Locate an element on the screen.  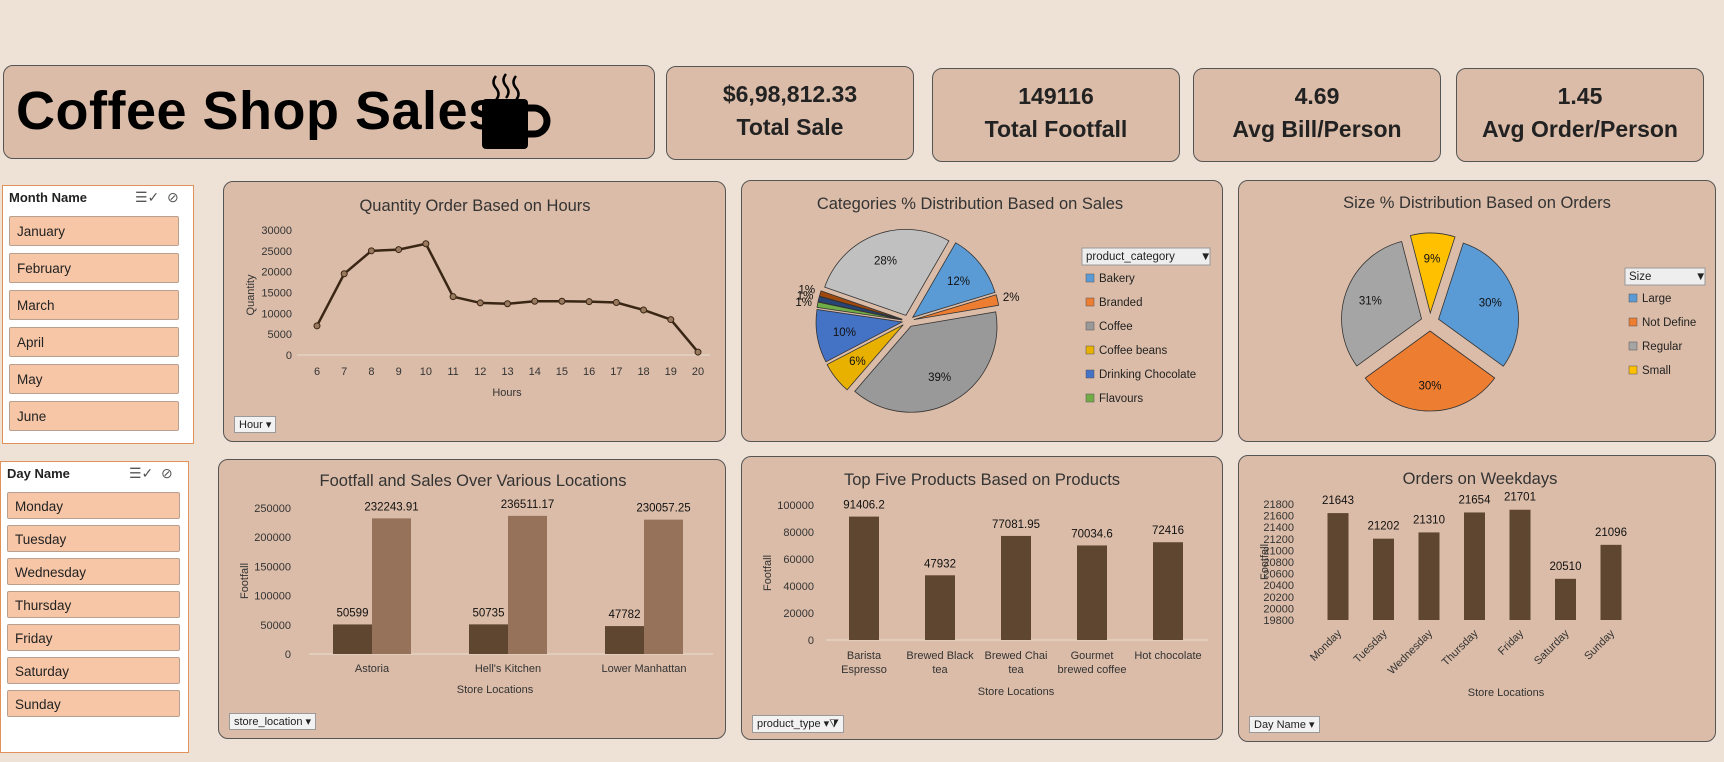
legend-label: Regular is located at coordinates (1662, 347).